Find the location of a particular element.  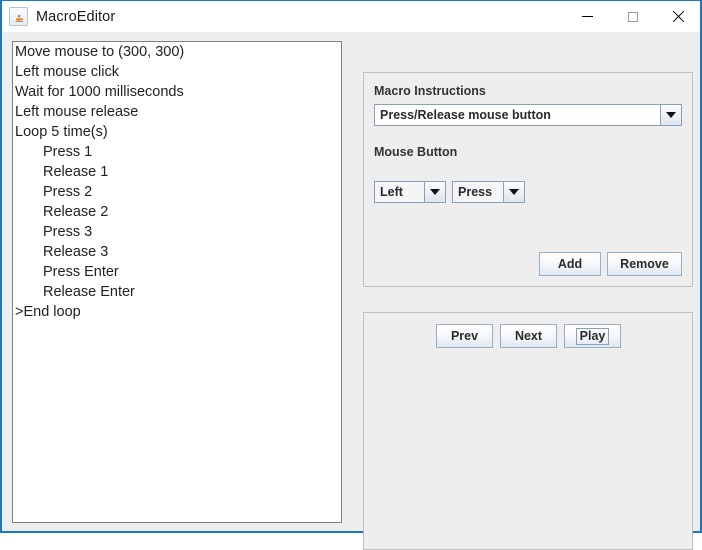

mouse-button-value: Left is located at coordinates (399, 192).